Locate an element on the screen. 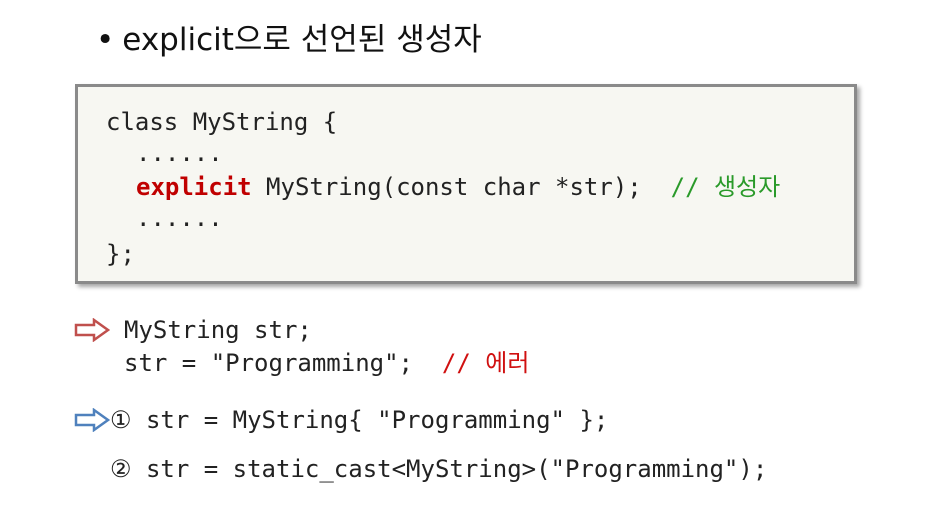 Image resolution: width=948 pixels, height=512 pixels. error-example-line2: str = "Programming"; // 에러 is located at coordinates (326, 363).